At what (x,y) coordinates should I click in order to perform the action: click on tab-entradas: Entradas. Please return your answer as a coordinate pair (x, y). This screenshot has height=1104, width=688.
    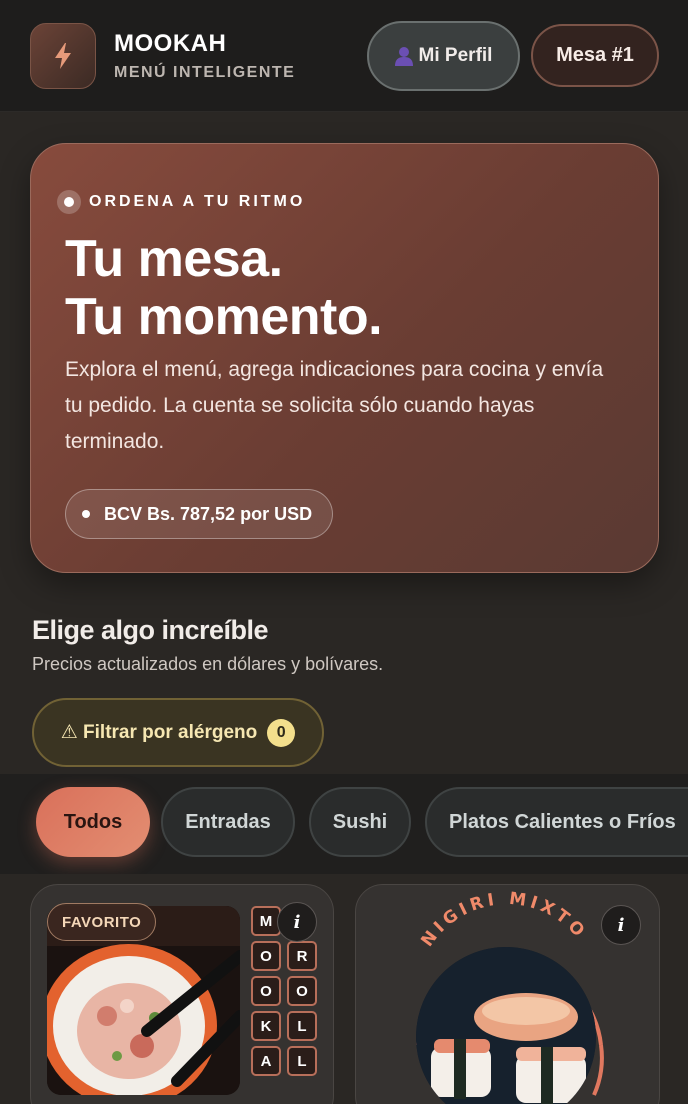
    Looking at the image, I should click on (228, 822).